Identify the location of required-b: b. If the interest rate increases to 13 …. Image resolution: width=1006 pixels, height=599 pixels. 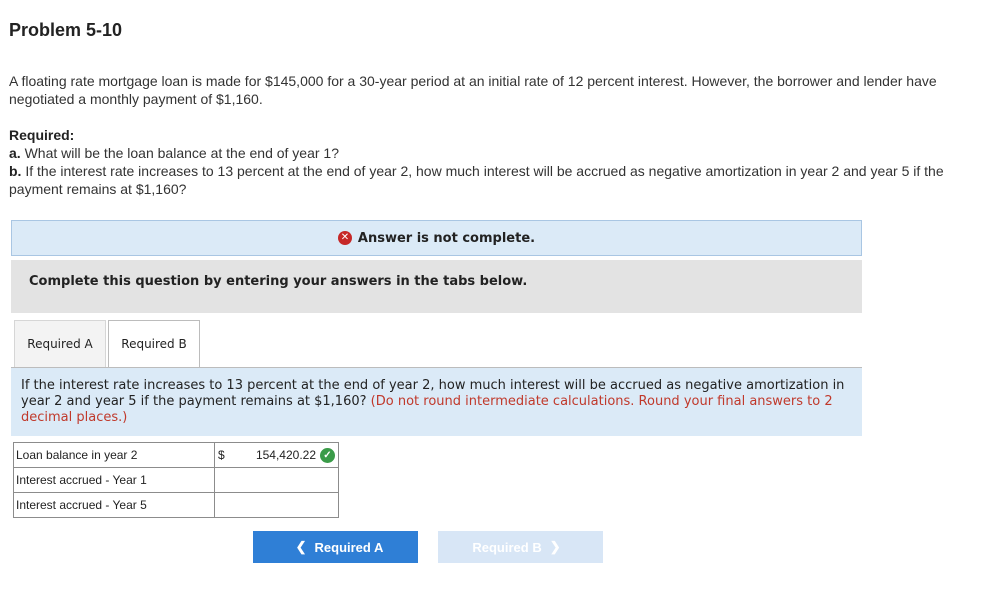
(489, 180).